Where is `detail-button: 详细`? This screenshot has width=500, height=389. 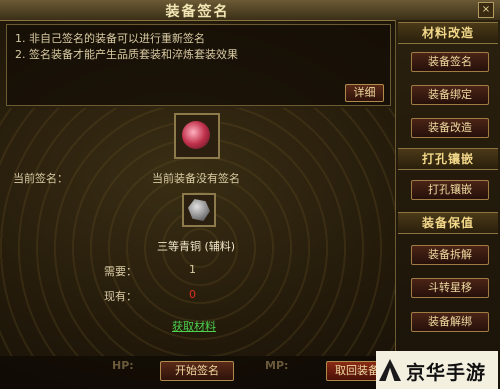
detail-button: 详细 is located at coordinates (364, 93).